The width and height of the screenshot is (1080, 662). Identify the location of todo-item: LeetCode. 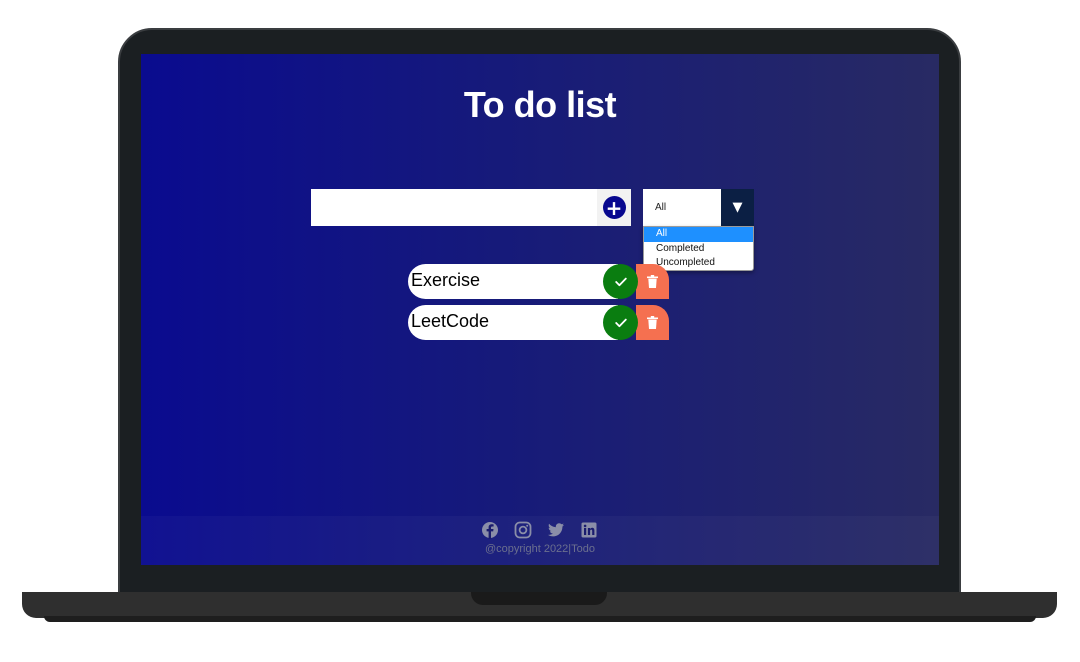
(538, 322).